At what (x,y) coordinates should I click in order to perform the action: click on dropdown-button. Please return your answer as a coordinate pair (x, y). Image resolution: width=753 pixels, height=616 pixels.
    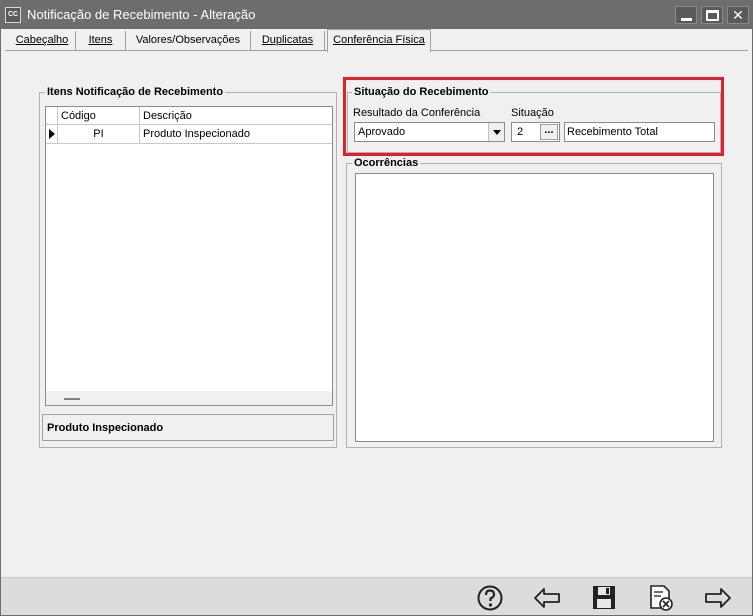
    Looking at the image, I should click on (496, 132).